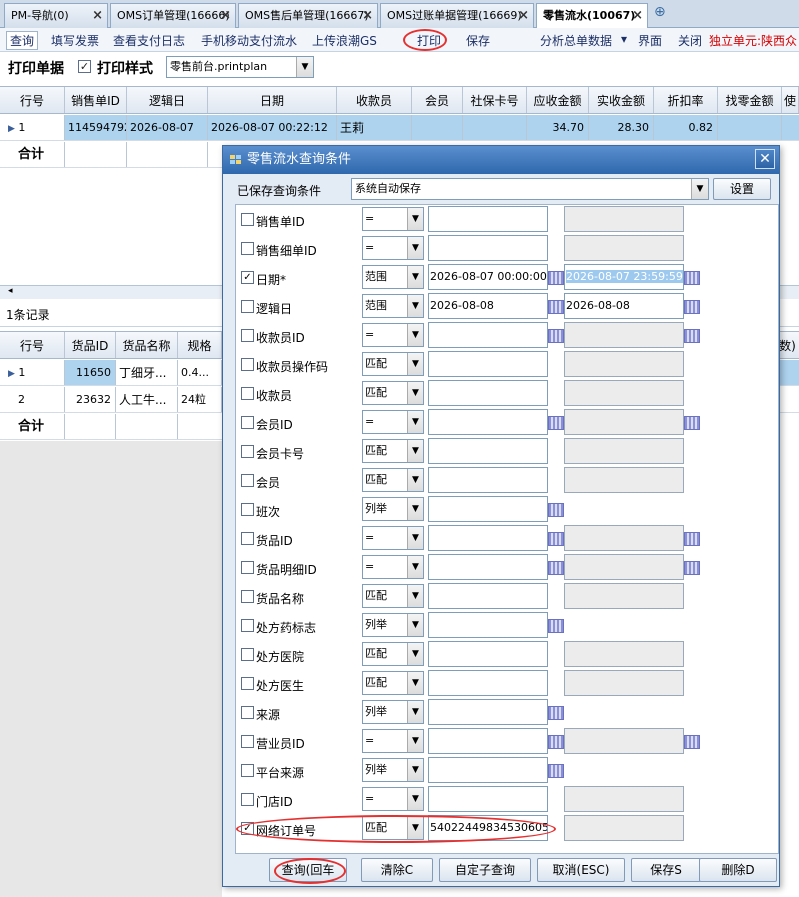  Describe the element at coordinates (530, 189) in the screenshot. I see `saved-query-select: 系统自动保存 ▼` at that location.